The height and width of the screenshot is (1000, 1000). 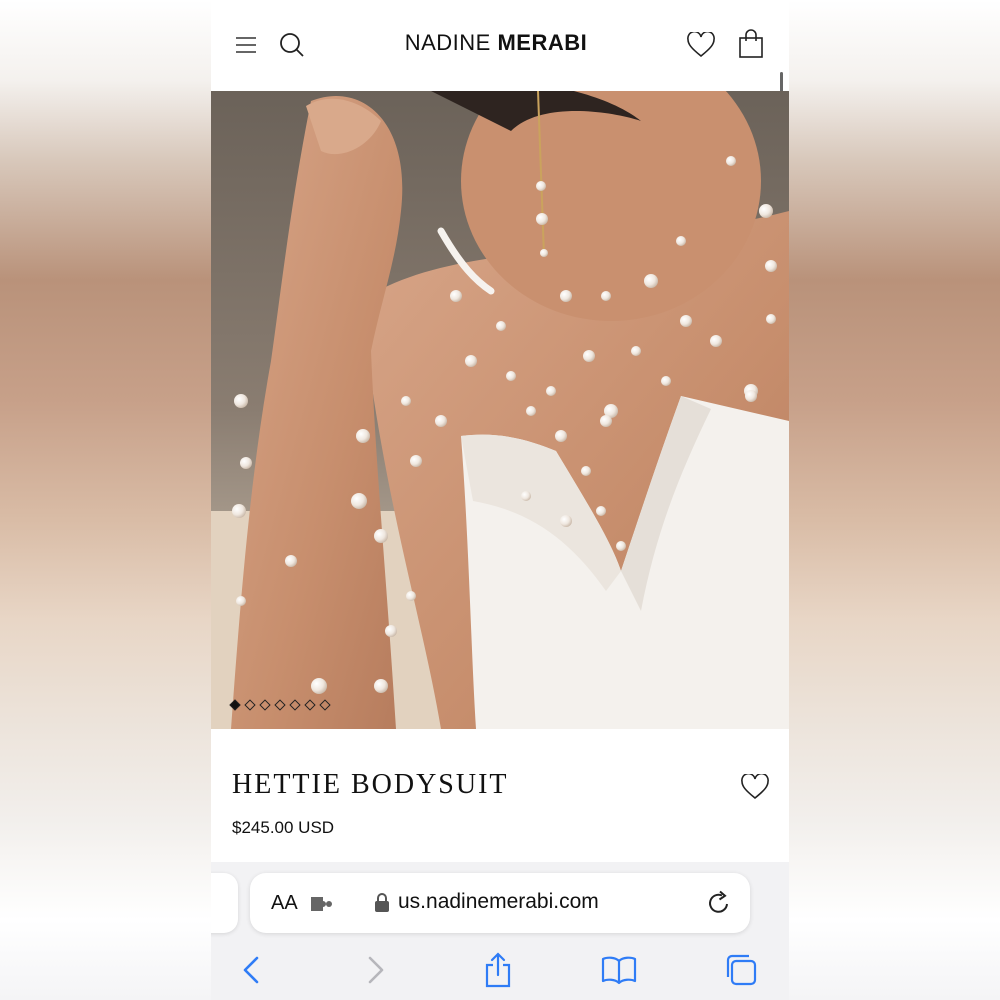 I want to click on site-header: NADINE MERABI, so click(x=500, y=45).